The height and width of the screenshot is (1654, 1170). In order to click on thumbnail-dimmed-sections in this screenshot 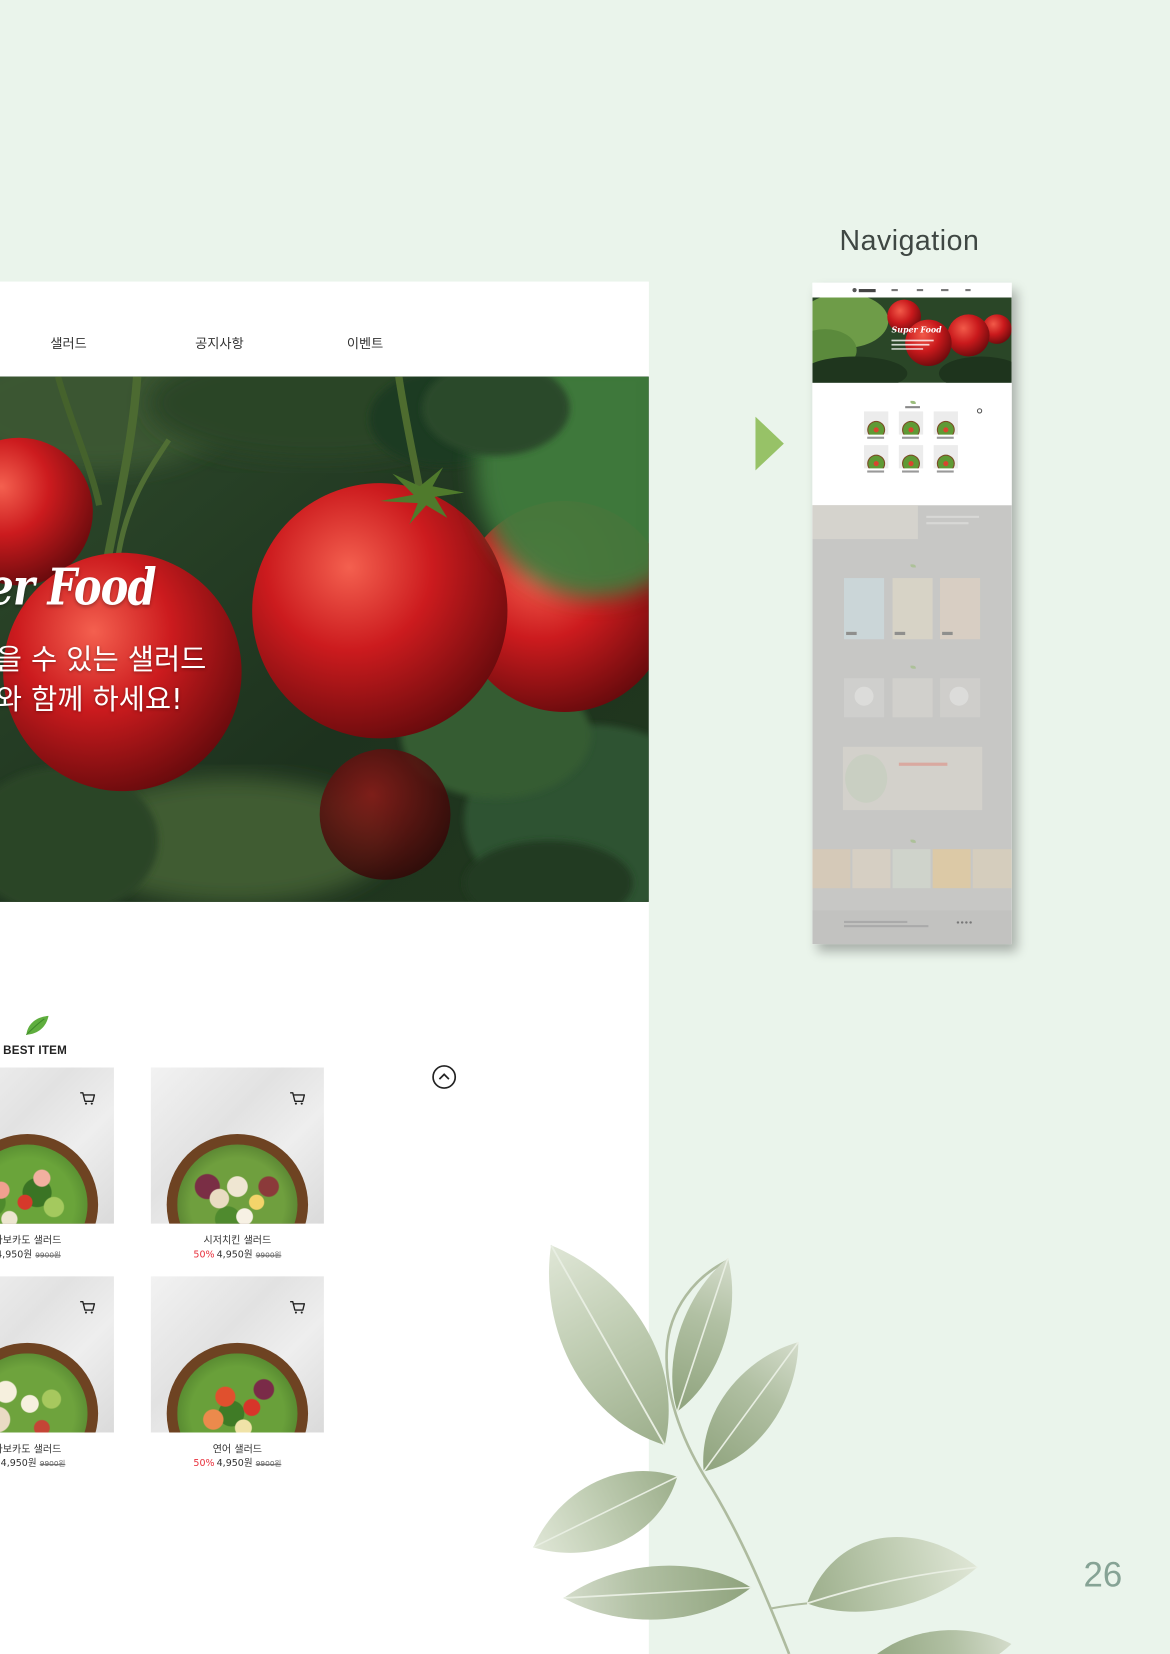, I will do `click(912, 725)`.